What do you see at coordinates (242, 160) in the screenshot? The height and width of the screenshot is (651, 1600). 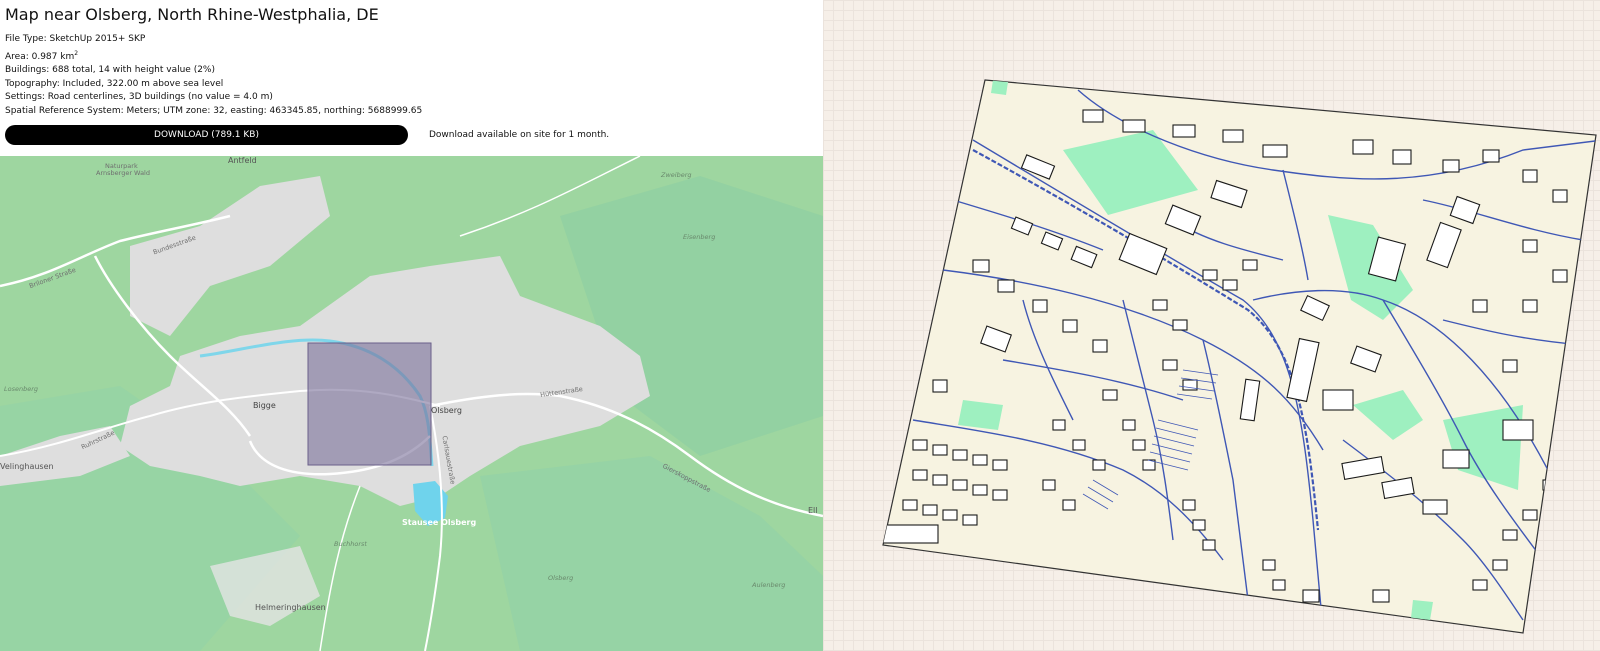 I see `label-antfeld: Antfeld` at bounding box center [242, 160].